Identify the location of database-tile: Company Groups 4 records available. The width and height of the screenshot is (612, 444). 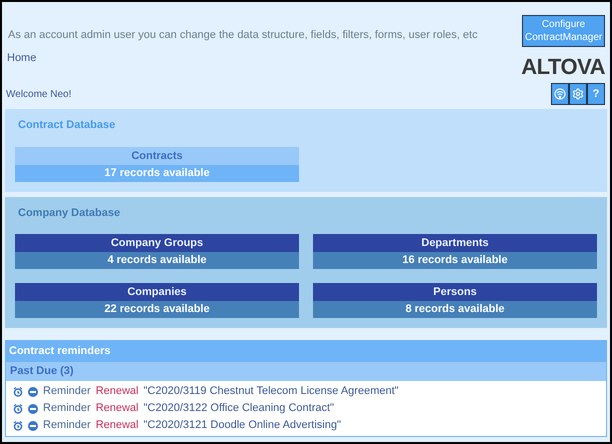
(157, 251).